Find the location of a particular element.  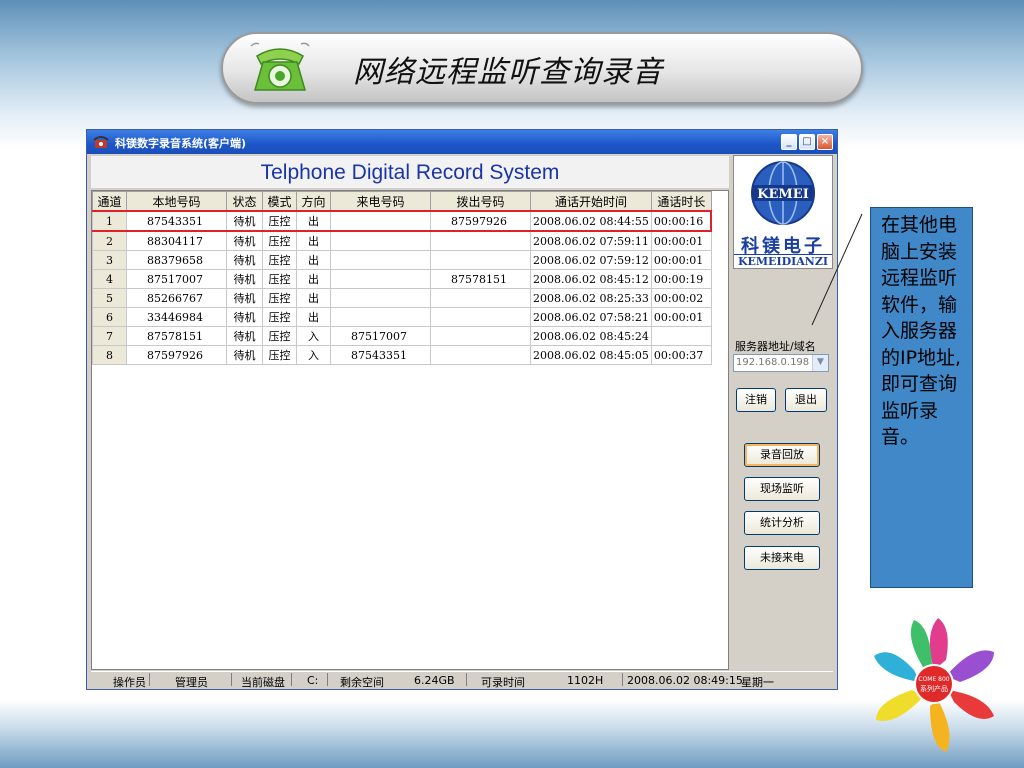

logo-text: KEMEI is located at coordinates (783, 194).